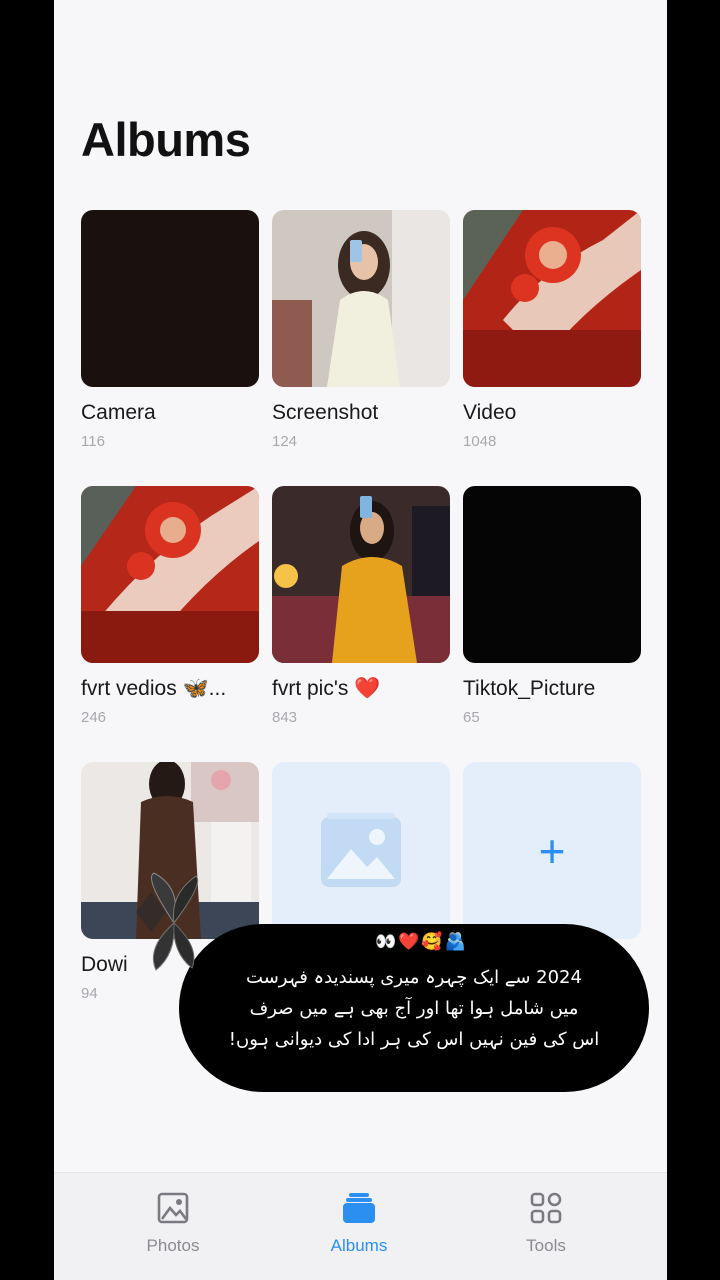 The height and width of the screenshot is (1280, 720). I want to click on tools-icon, so click(546, 1208).